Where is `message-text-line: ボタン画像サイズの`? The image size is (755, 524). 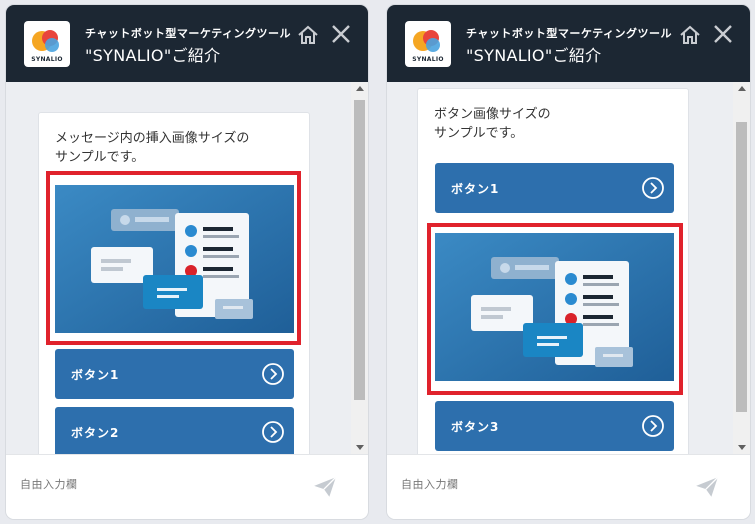
message-text-line: ボタン画像サイズの is located at coordinates (492, 114).